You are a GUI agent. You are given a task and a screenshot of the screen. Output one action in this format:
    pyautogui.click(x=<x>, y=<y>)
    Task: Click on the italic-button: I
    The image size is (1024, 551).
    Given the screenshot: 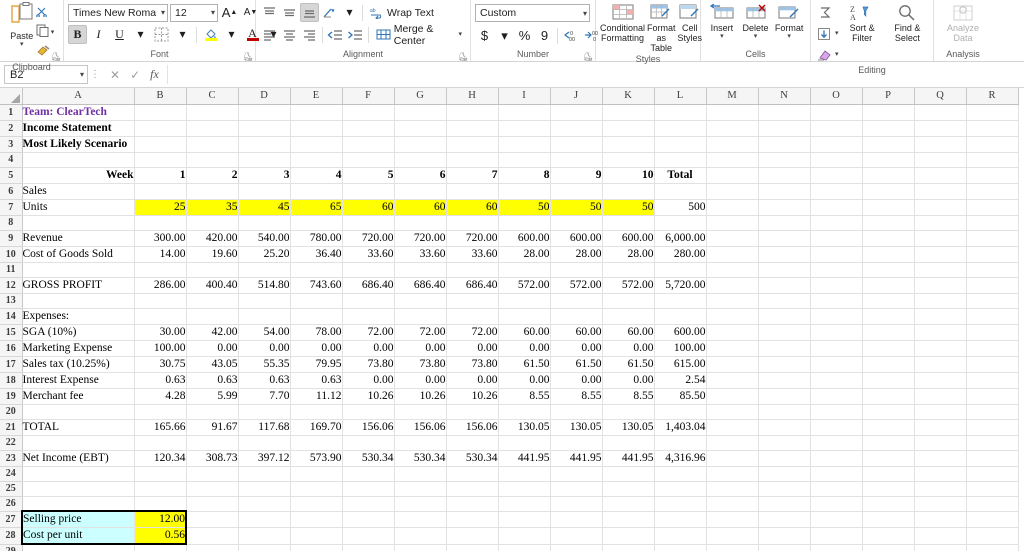 What is the action you would take?
    pyautogui.click(x=98, y=34)
    